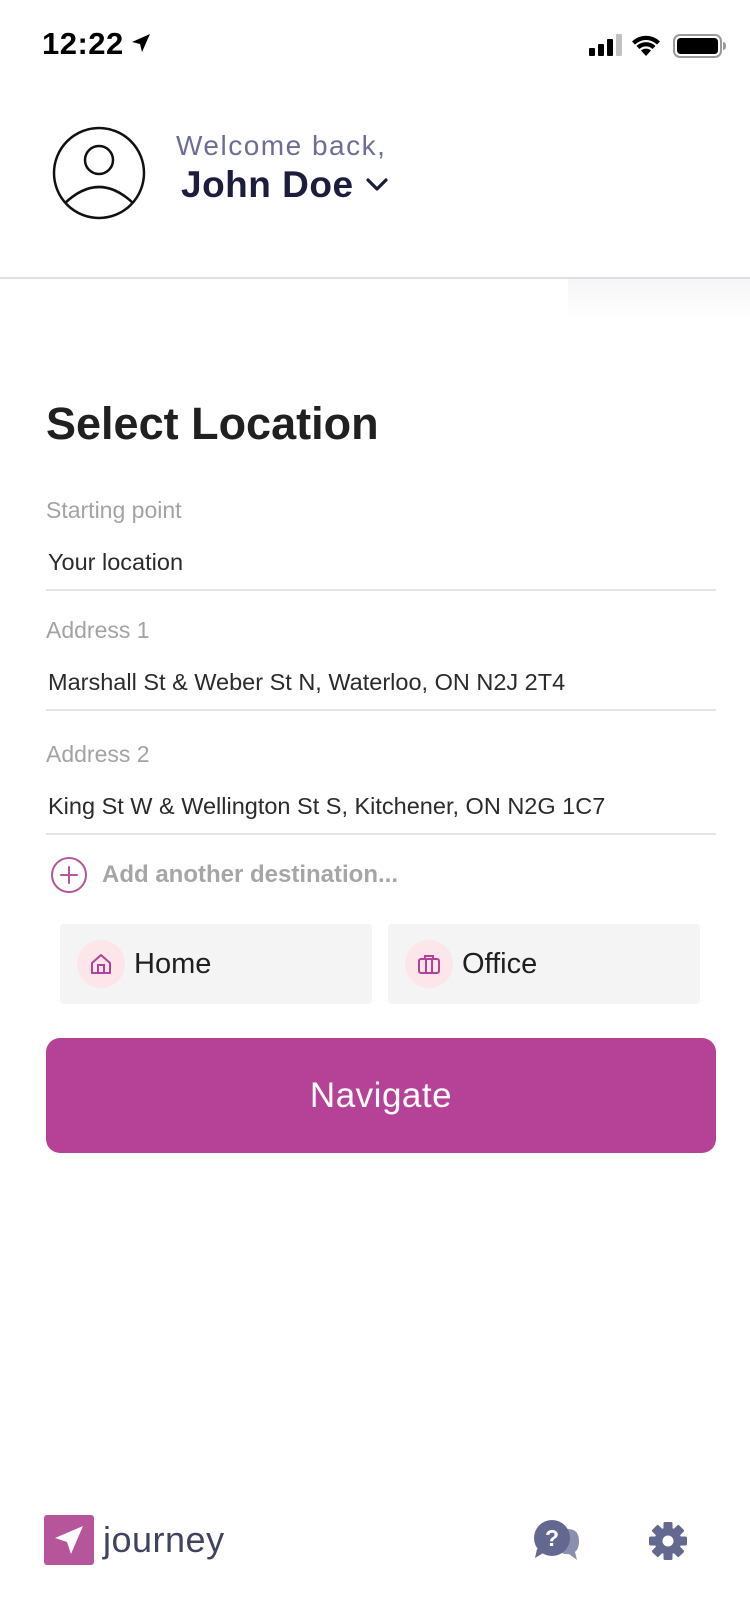 The image size is (750, 1624). Describe the element at coordinates (164, 1539) in the screenshot. I see `app-name: journey` at that location.